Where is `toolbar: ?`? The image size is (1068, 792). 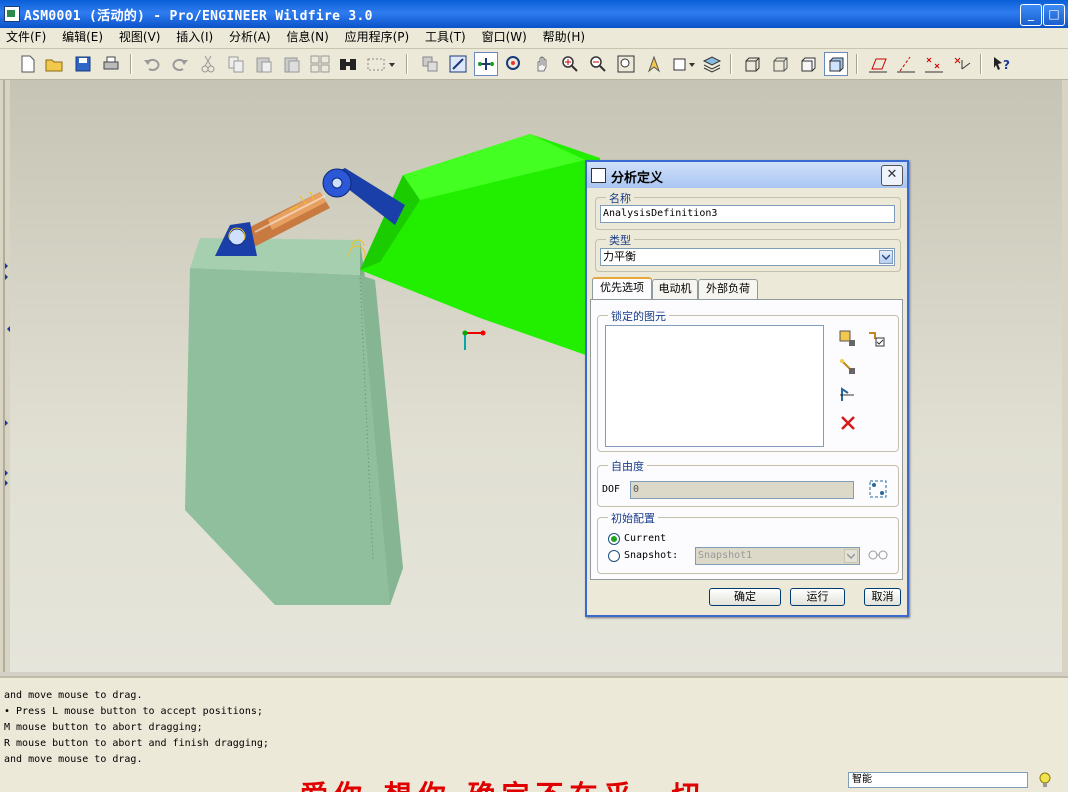 toolbar: ? is located at coordinates (534, 64).